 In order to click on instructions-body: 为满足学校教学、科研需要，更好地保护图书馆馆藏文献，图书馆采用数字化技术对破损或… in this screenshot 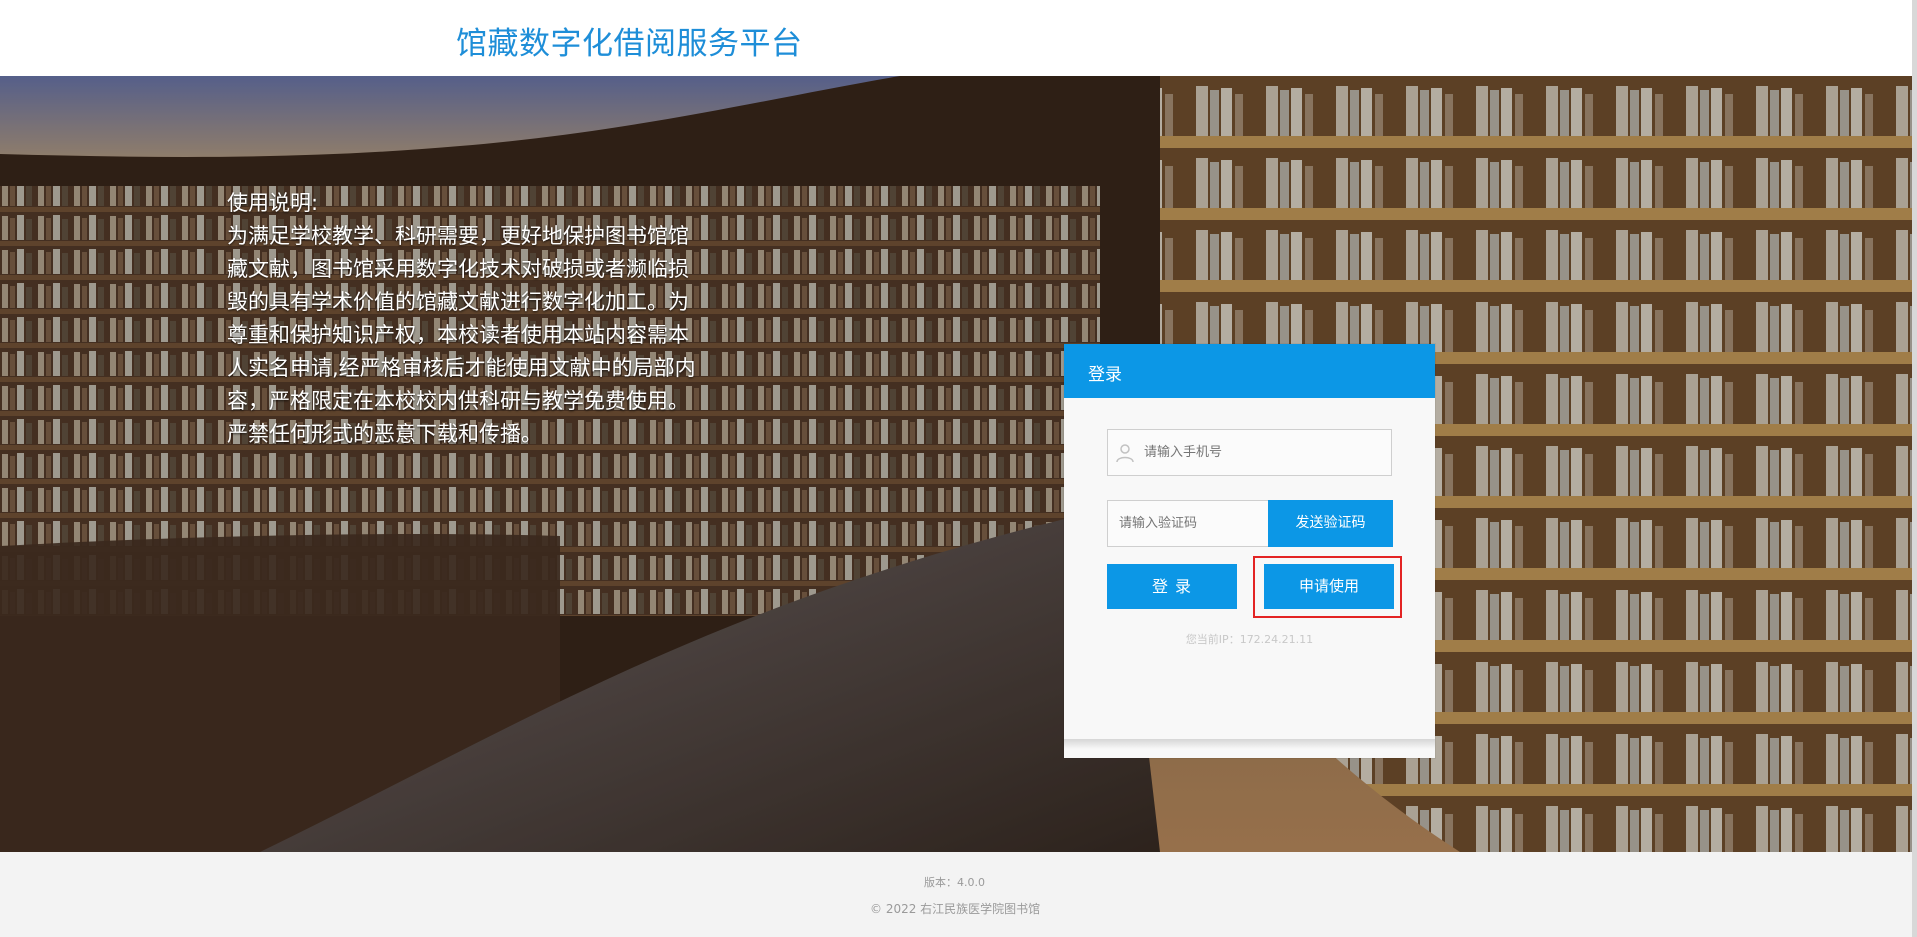, I will do `click(461, 335)`.